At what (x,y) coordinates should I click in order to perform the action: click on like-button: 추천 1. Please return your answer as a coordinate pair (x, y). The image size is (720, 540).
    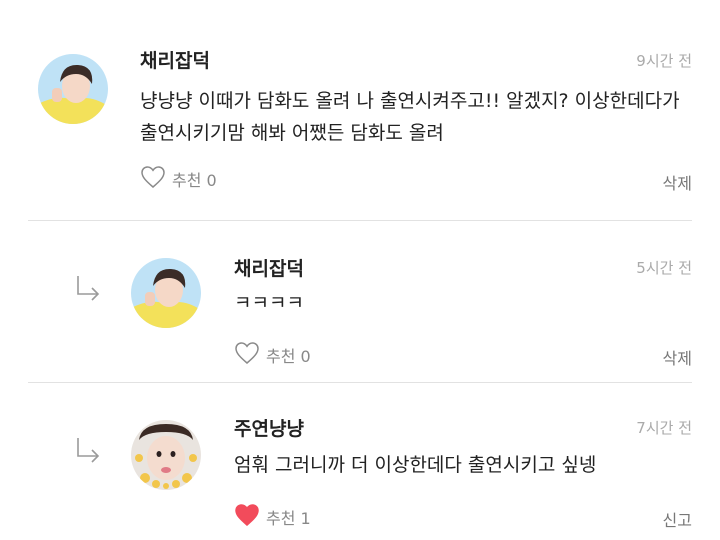
    Looking at the image, I should click on (272, 517).